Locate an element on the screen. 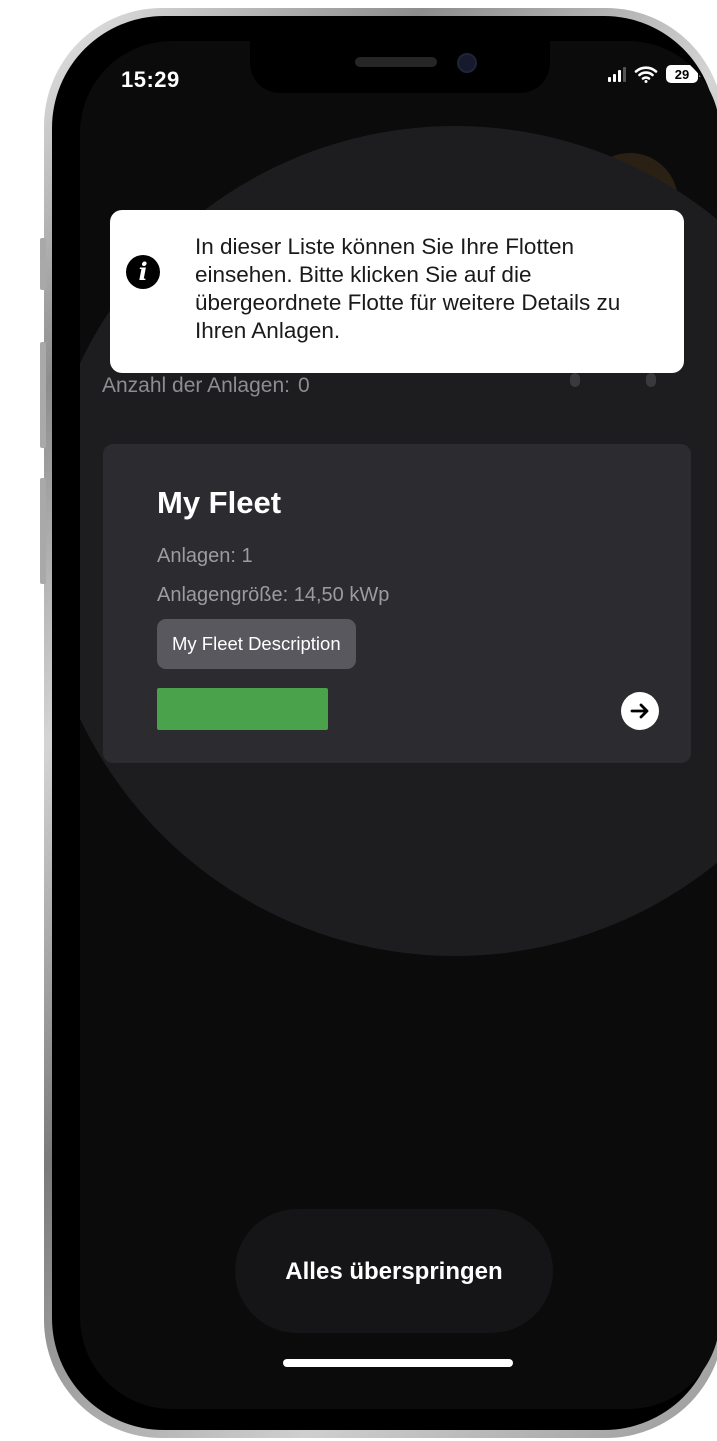 Image resolution: width=717 pixels, height=1441 pixels. notch is located at coordinates (400, 67).